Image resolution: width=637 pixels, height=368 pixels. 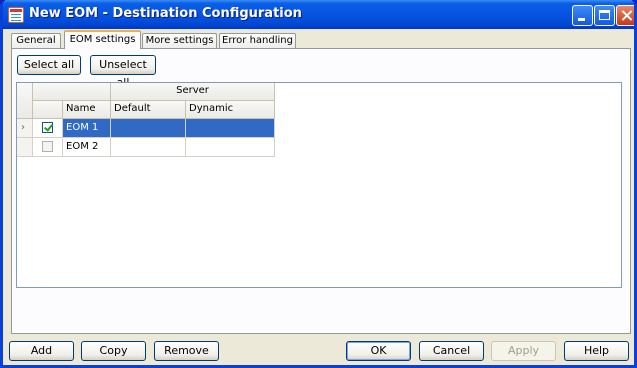 I want to click on table-cell-name: EOM 2, so click(x=87, y=147).